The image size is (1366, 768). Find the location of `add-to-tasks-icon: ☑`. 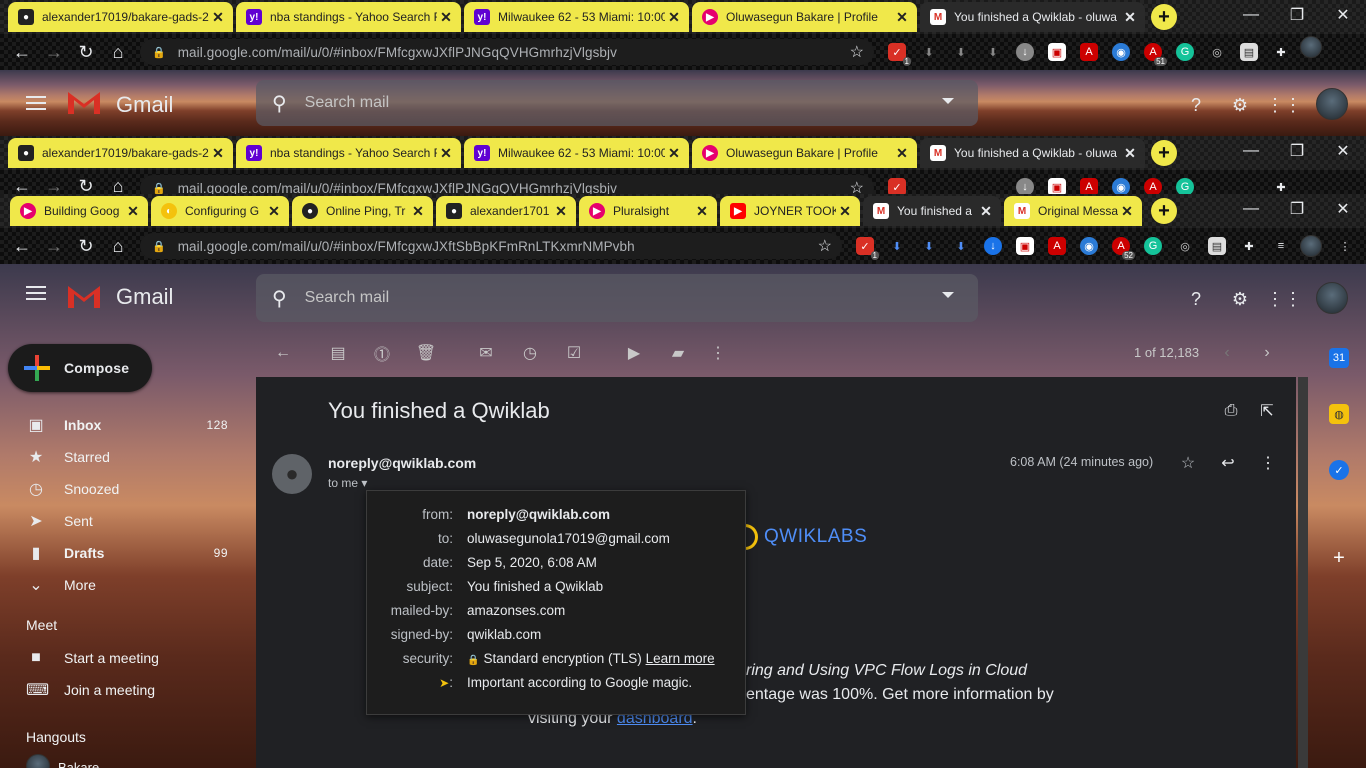

add-to-tasks-icon: ☑ is located at coordinates (574, 353).